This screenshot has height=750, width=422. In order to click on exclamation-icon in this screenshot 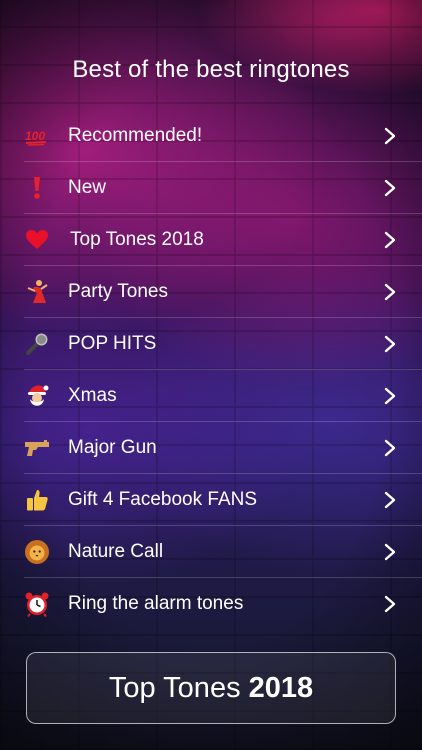, I will do `click(37, 188)`.